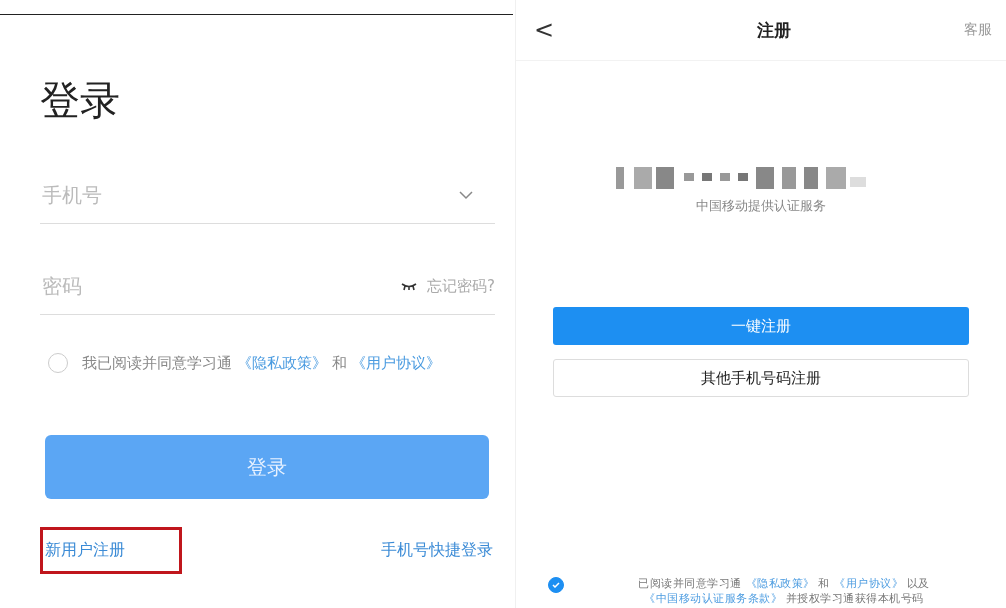 Image resolution: width=1006 pixels, height=608 pixels. I want to click on quick-login-link: 手机号快捷登录, so click(437, 550).